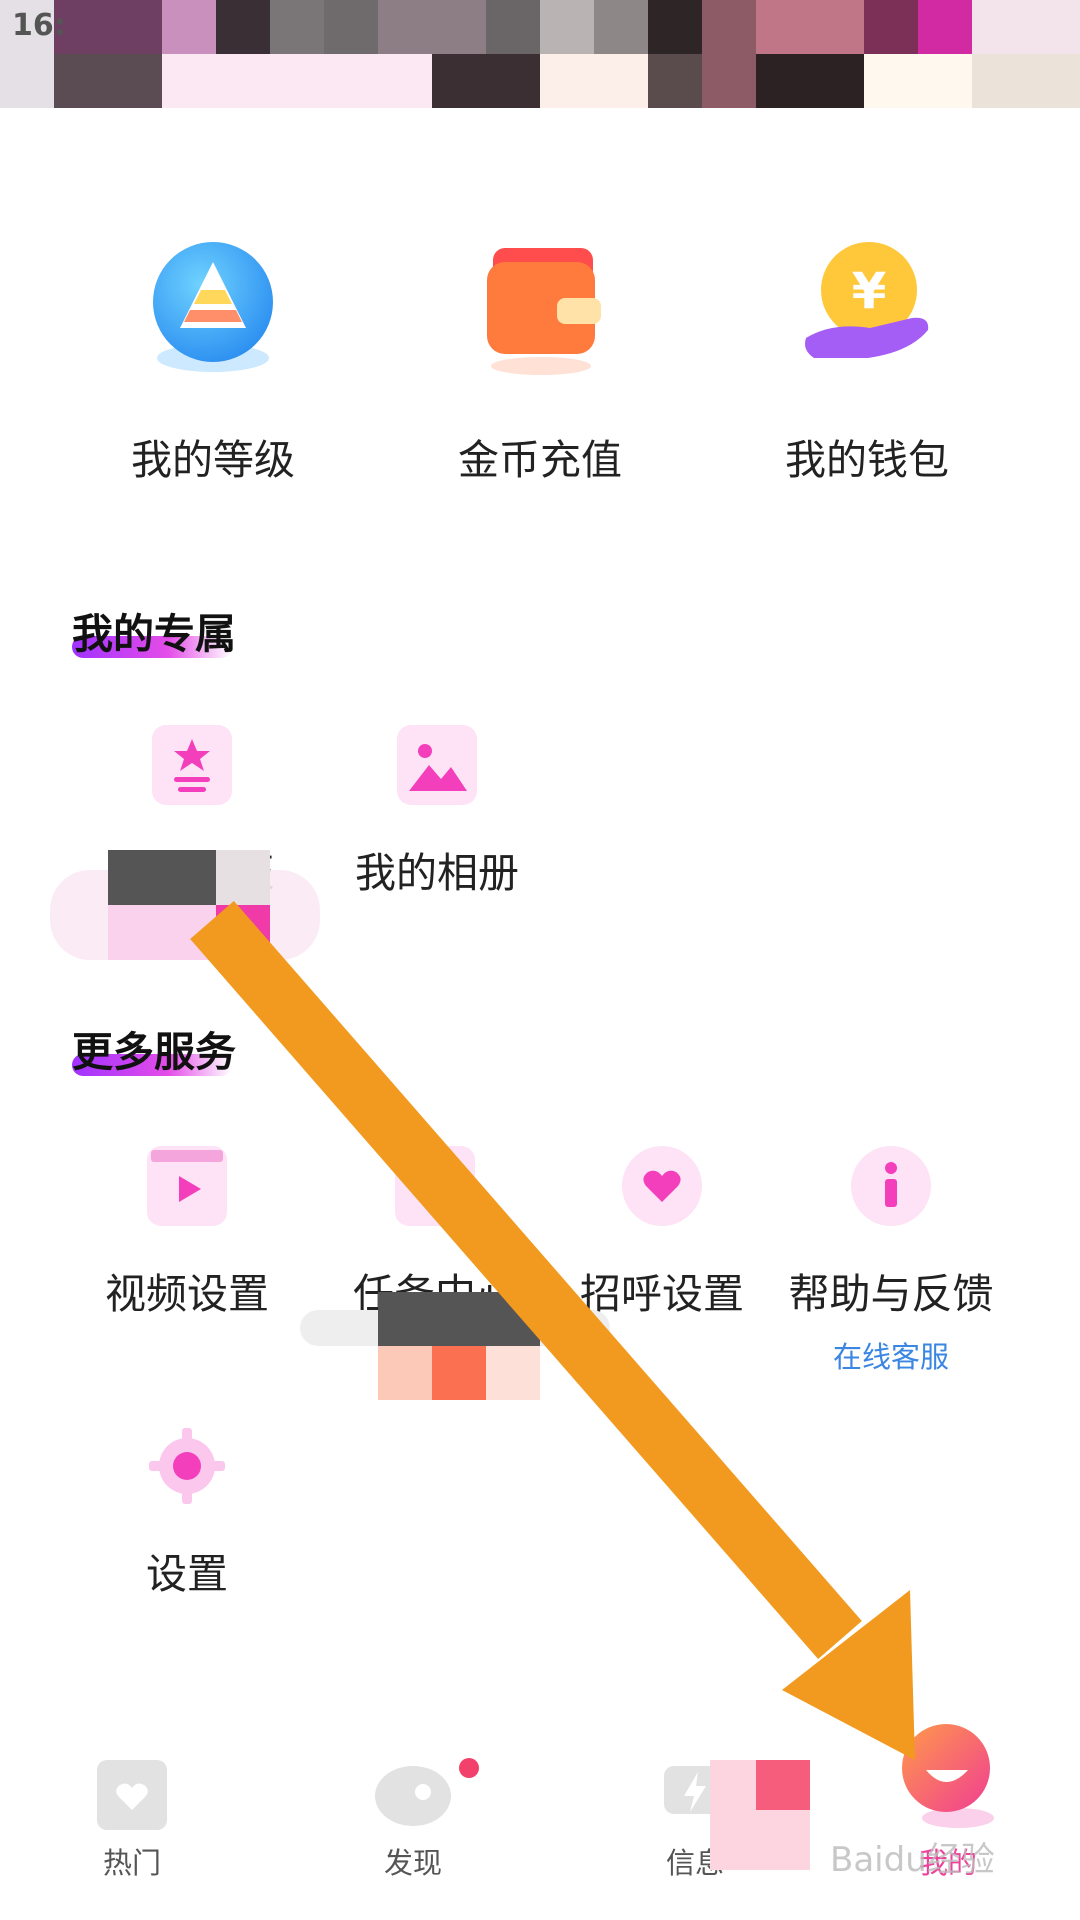 The image size is (1080, 1920). What do you see at coordinates (187, 1294) in the screenshot?
I see `video-settings-label: 视频设置` at bounding box center [187, 1294].